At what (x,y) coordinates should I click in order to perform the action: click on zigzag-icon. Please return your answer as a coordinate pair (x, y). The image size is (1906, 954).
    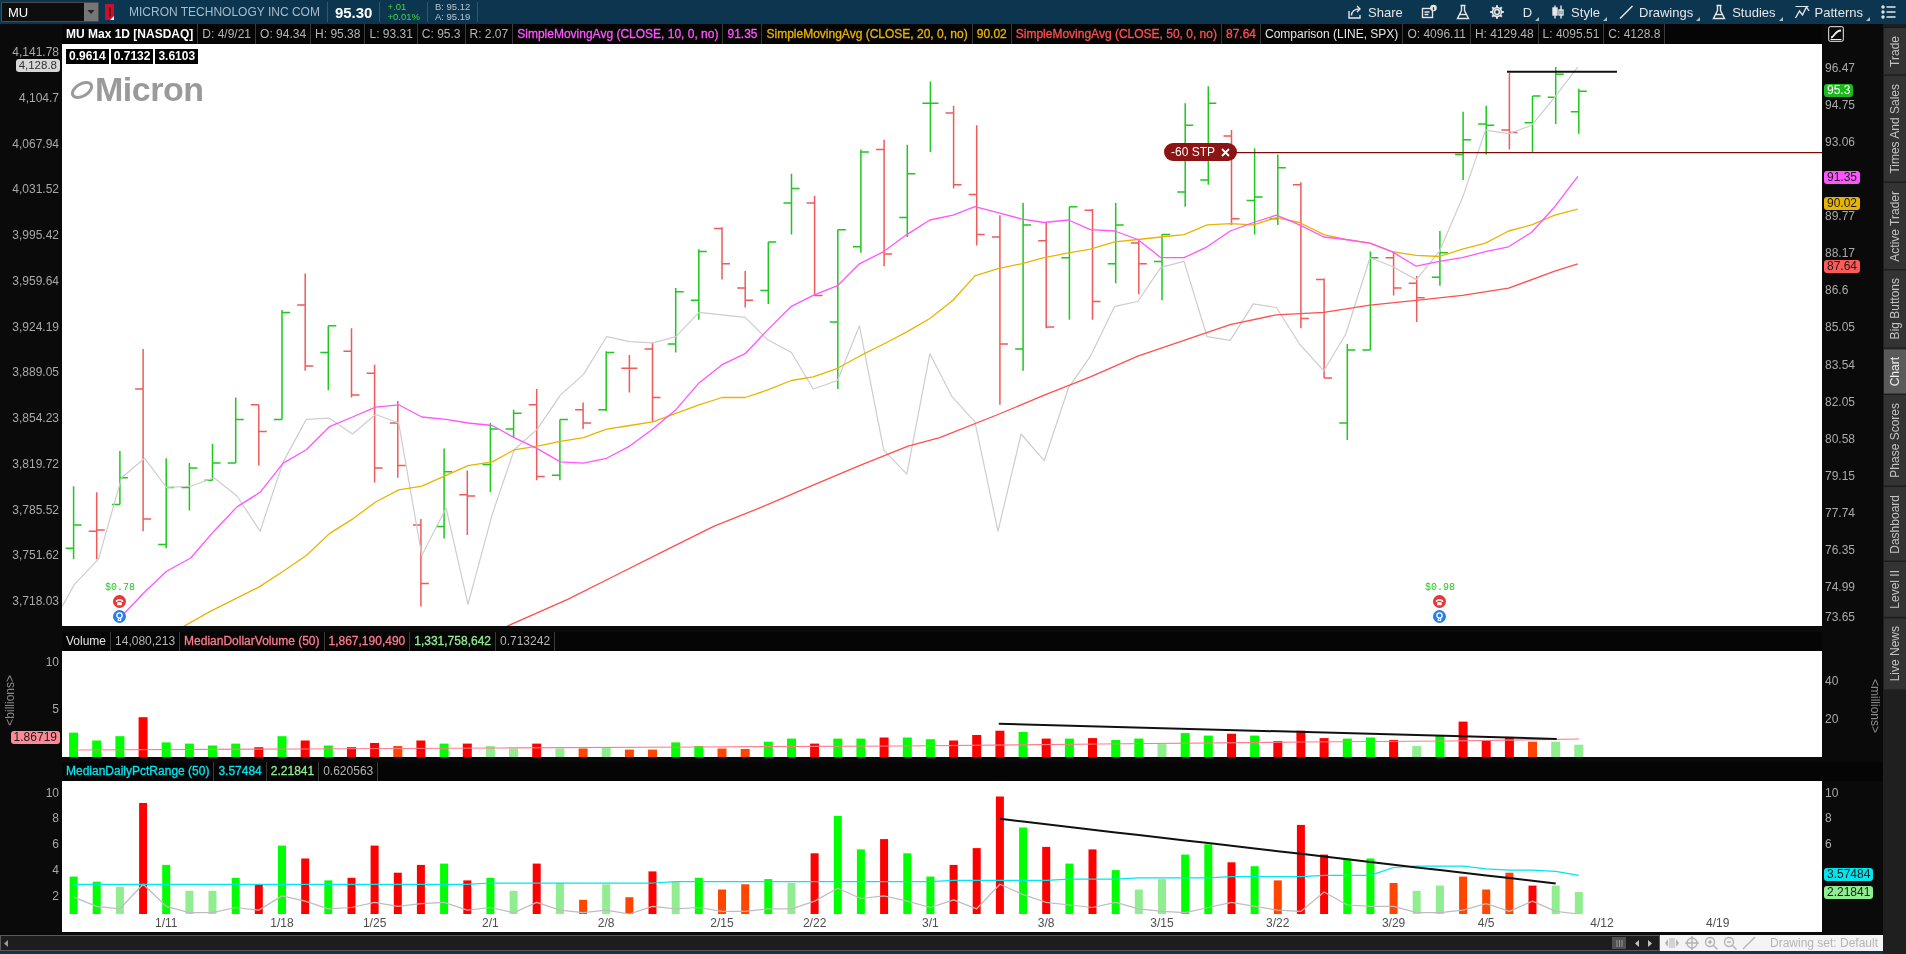
    Looking at the image, I should click on (1801, 12).